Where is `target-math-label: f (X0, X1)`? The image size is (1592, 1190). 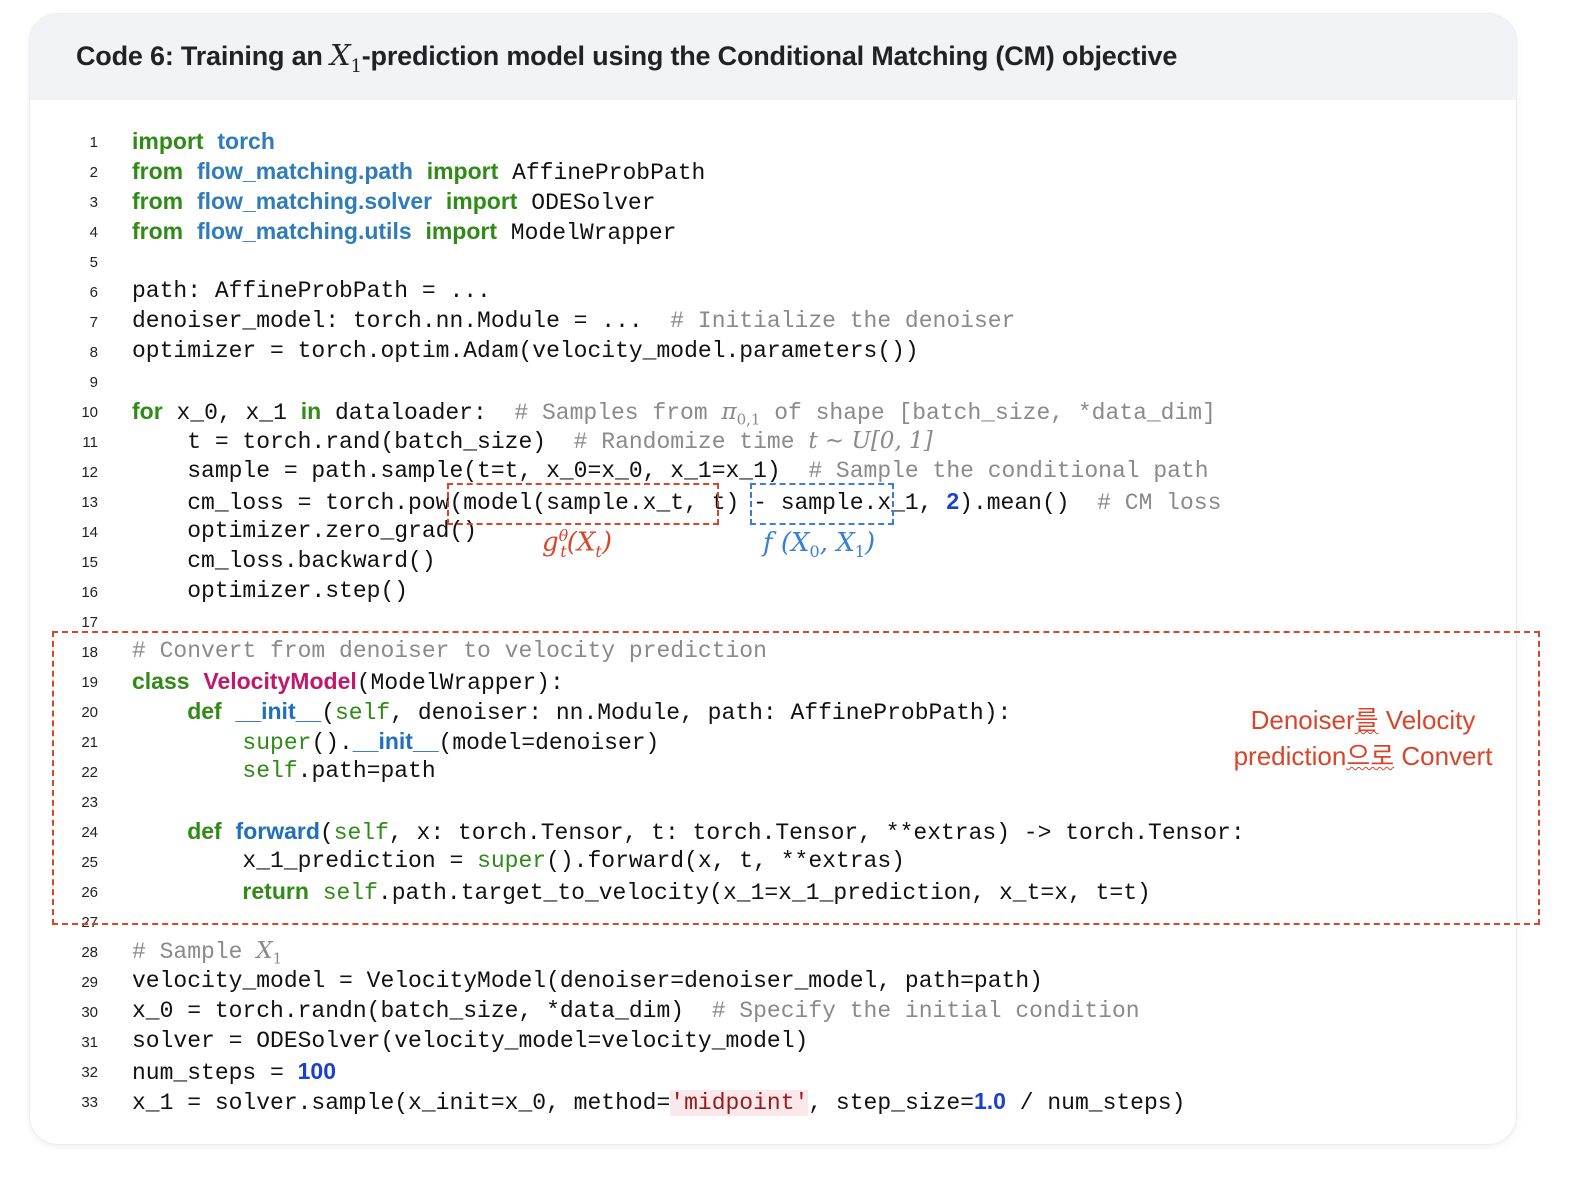
target-math-label: f (X0, X1) is located at coordinates (819, 544).